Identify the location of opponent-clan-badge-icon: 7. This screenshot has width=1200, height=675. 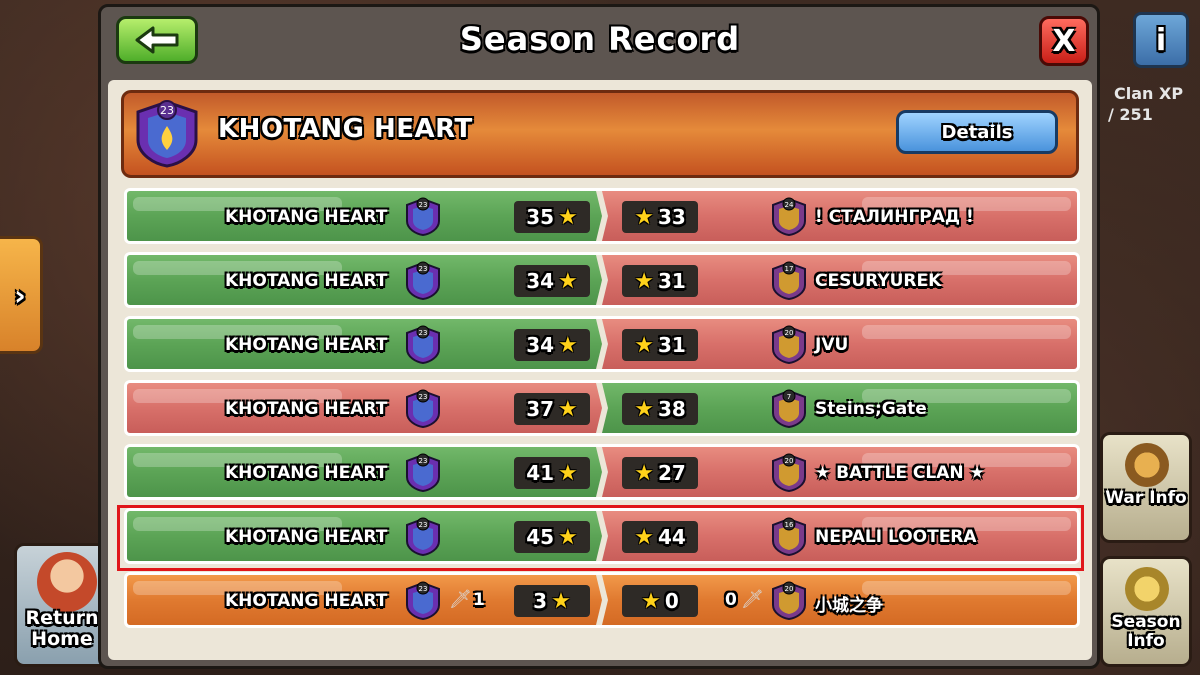
(789, 409).